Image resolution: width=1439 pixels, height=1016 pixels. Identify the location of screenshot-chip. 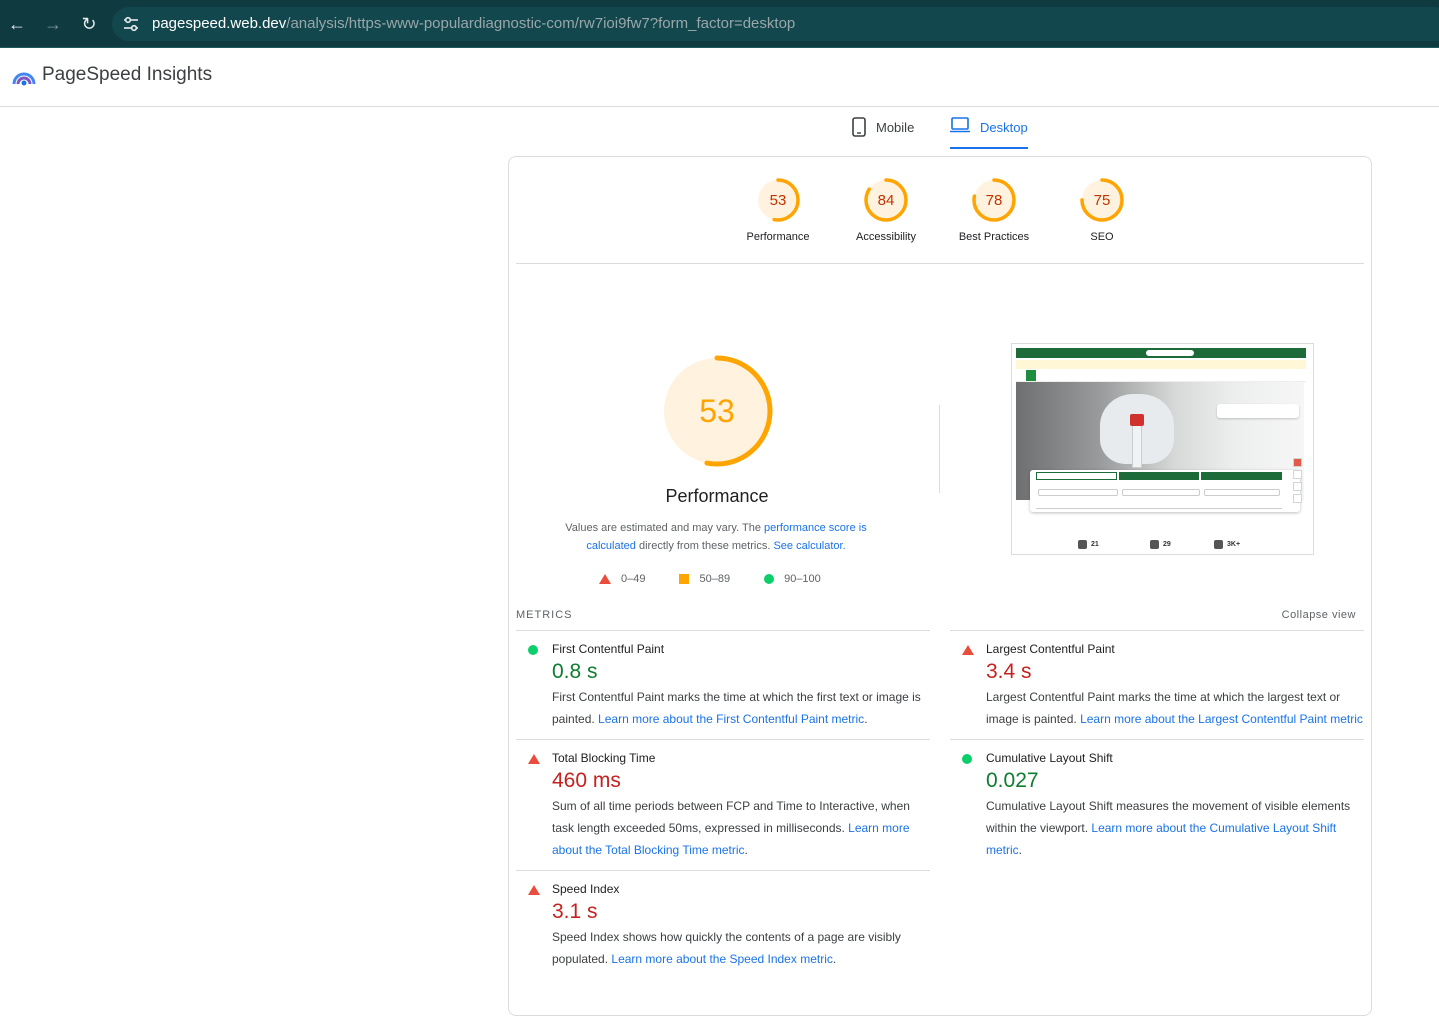
(1258, 411).